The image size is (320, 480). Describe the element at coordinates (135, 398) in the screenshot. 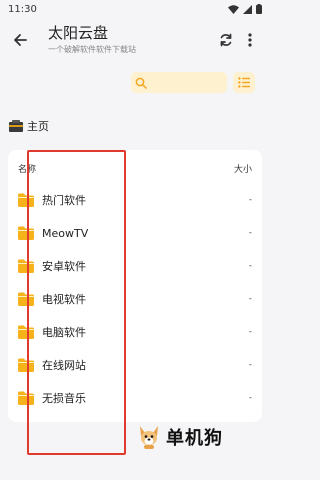

I see `table-row: 无损音乐 -` at that location.